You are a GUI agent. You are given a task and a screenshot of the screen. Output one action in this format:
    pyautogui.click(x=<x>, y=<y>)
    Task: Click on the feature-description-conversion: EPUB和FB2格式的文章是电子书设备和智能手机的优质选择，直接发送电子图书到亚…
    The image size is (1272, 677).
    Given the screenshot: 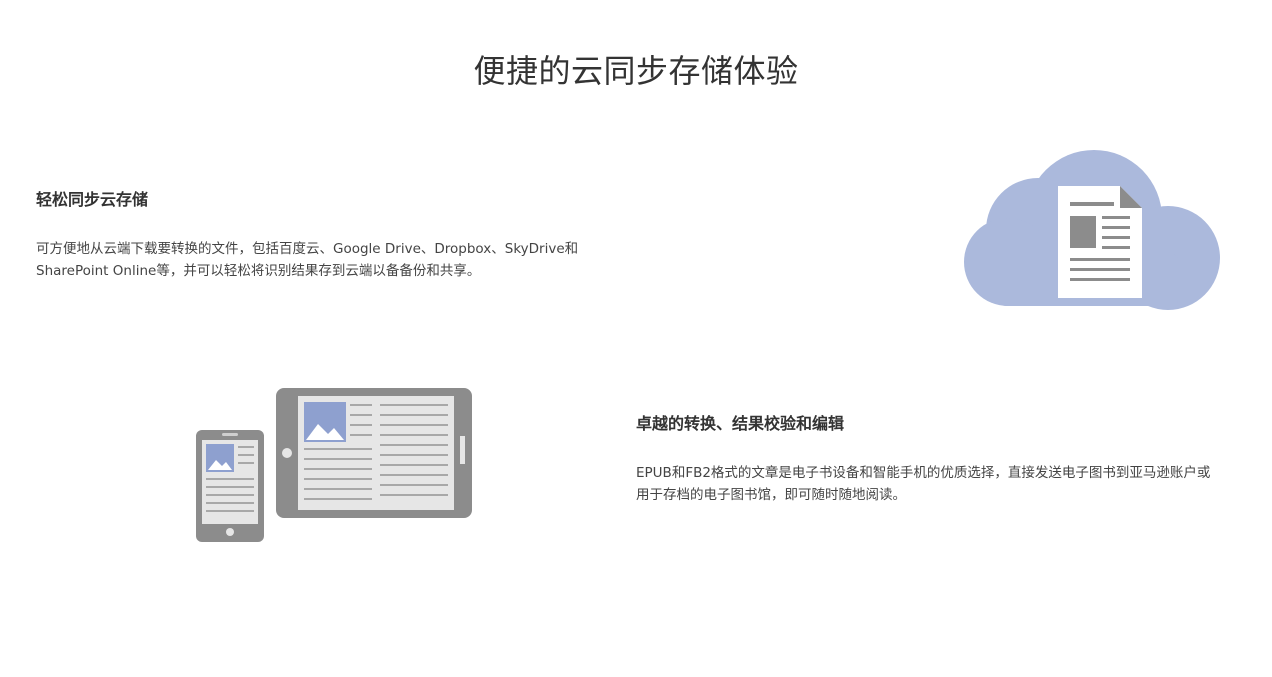 What is the action you would take?
    pyautogui.click(x=936, y=484)
    